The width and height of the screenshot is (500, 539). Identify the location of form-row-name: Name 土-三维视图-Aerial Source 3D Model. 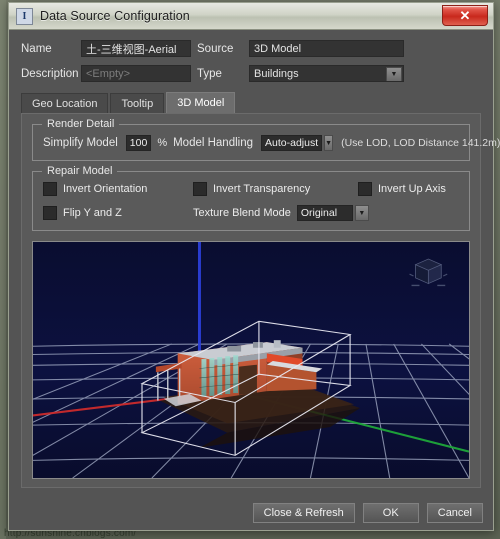
(251, 48).